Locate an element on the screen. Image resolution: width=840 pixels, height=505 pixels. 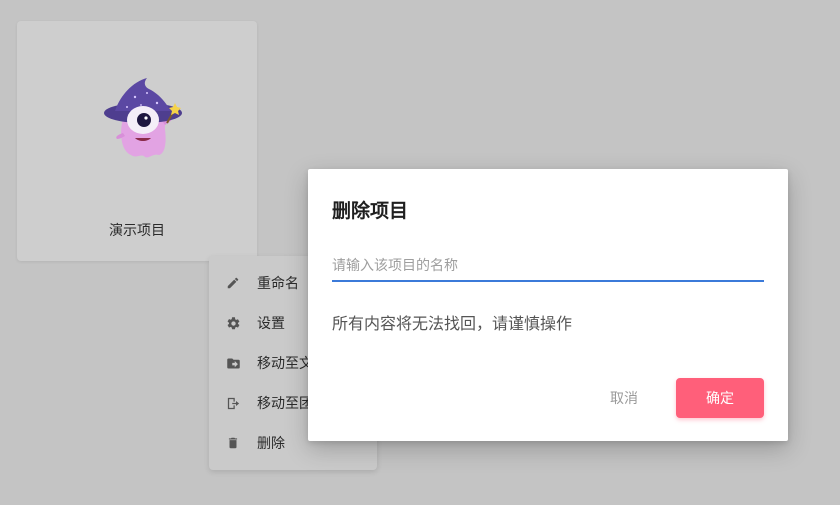
project-name-input is located at coordinates (548, 267).